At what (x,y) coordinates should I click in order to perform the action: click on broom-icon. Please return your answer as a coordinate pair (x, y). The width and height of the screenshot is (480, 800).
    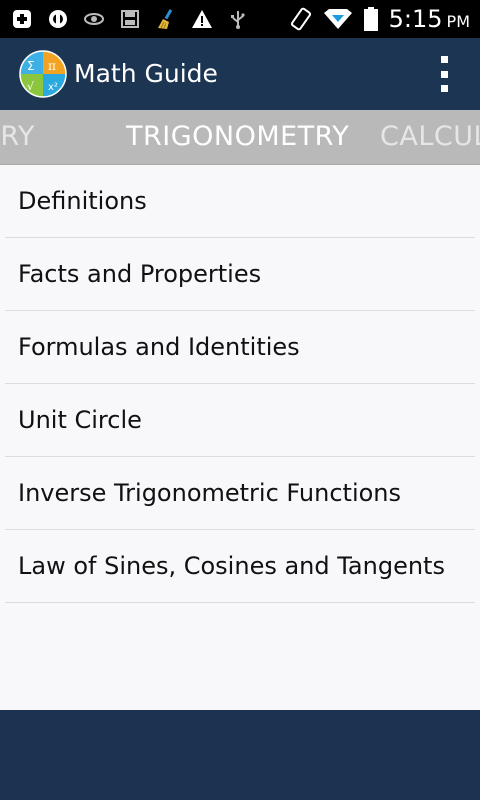
    Looking at the image, I should click on (166, 19).